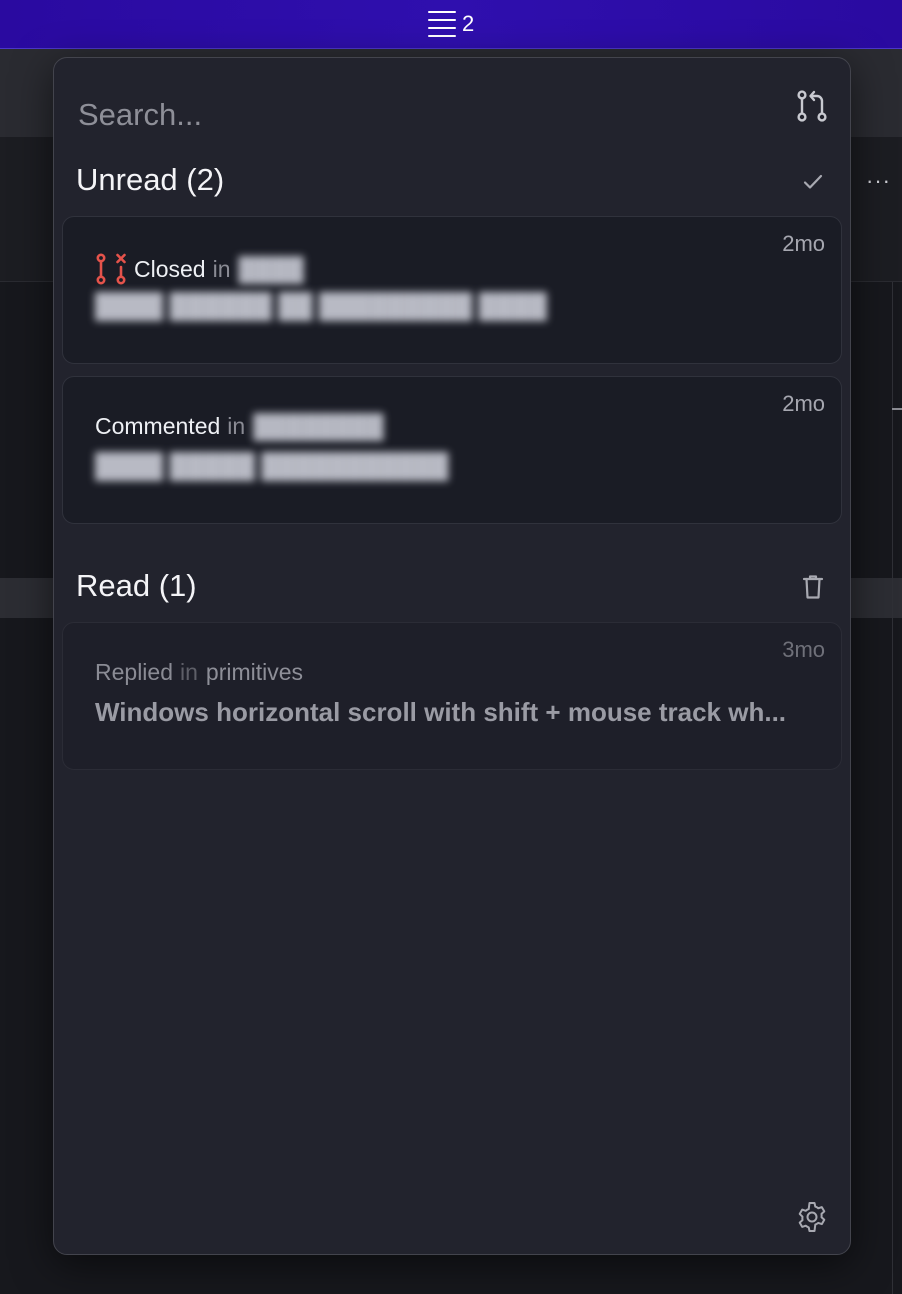  I want to click on pull-request-icon, so click(812, 106).